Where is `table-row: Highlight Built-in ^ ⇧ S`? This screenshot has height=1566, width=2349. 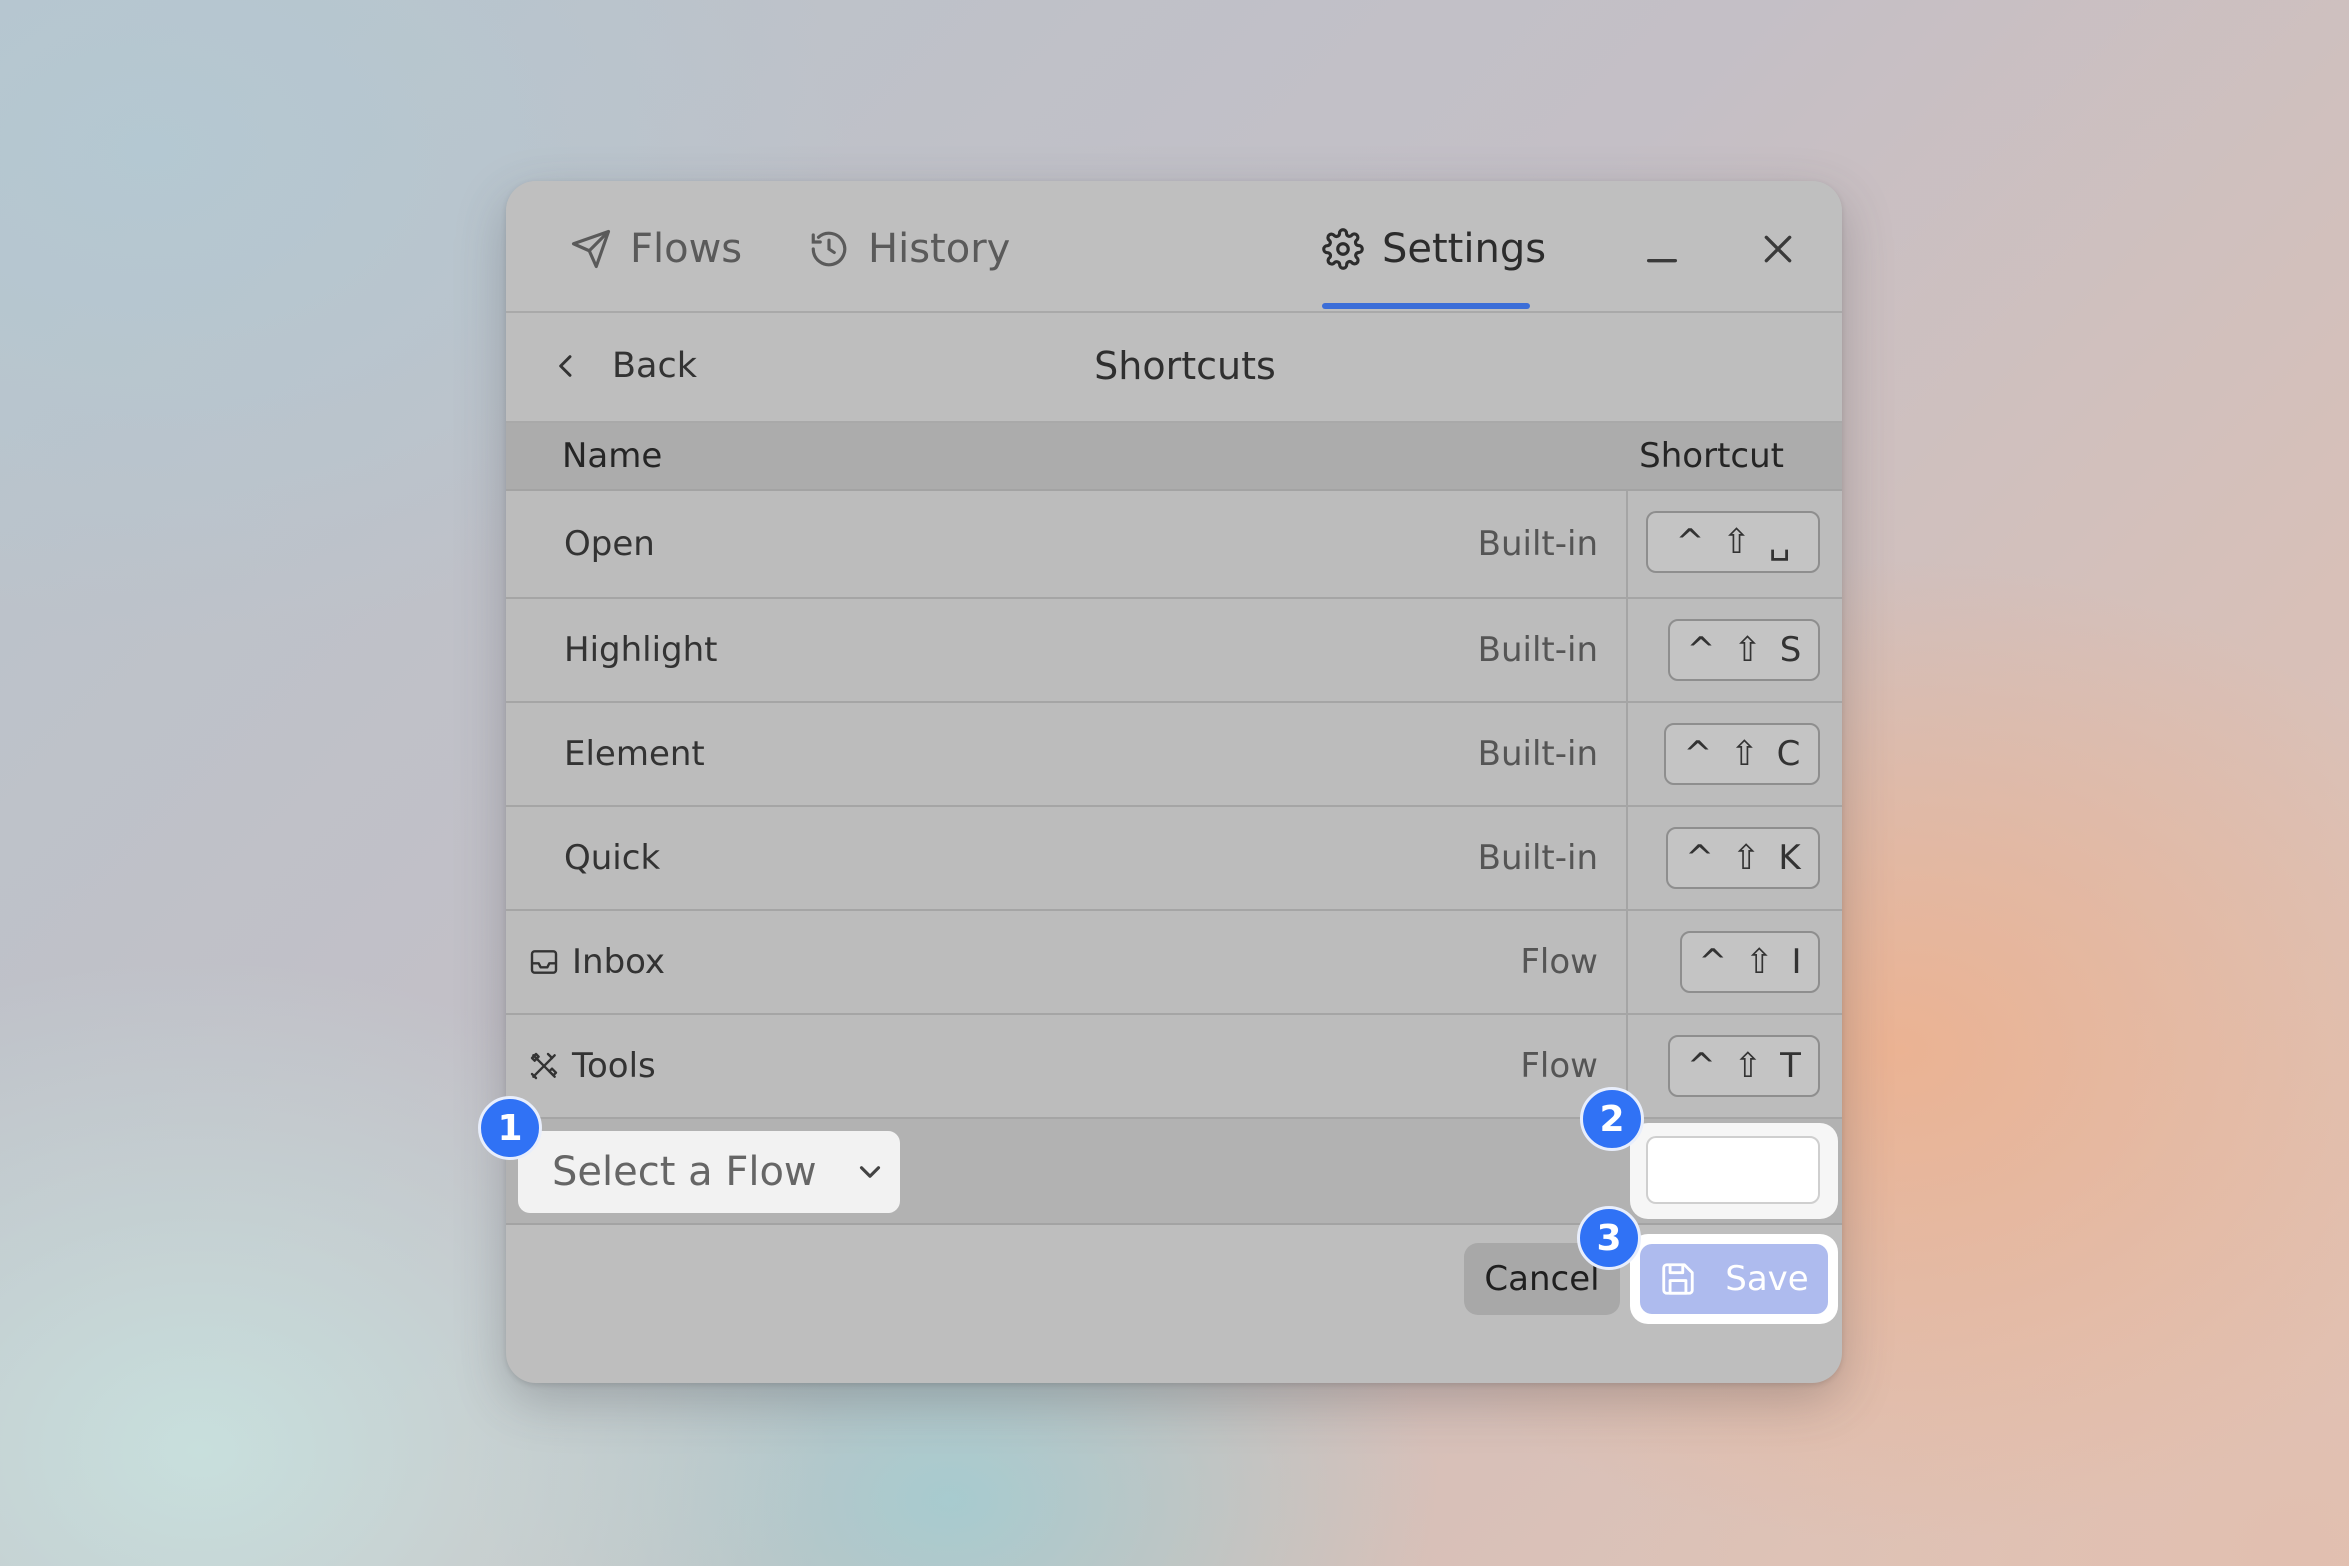
table-row: Highlight Built-in ^ ⇧ S is located at coordinates (1174, 651).